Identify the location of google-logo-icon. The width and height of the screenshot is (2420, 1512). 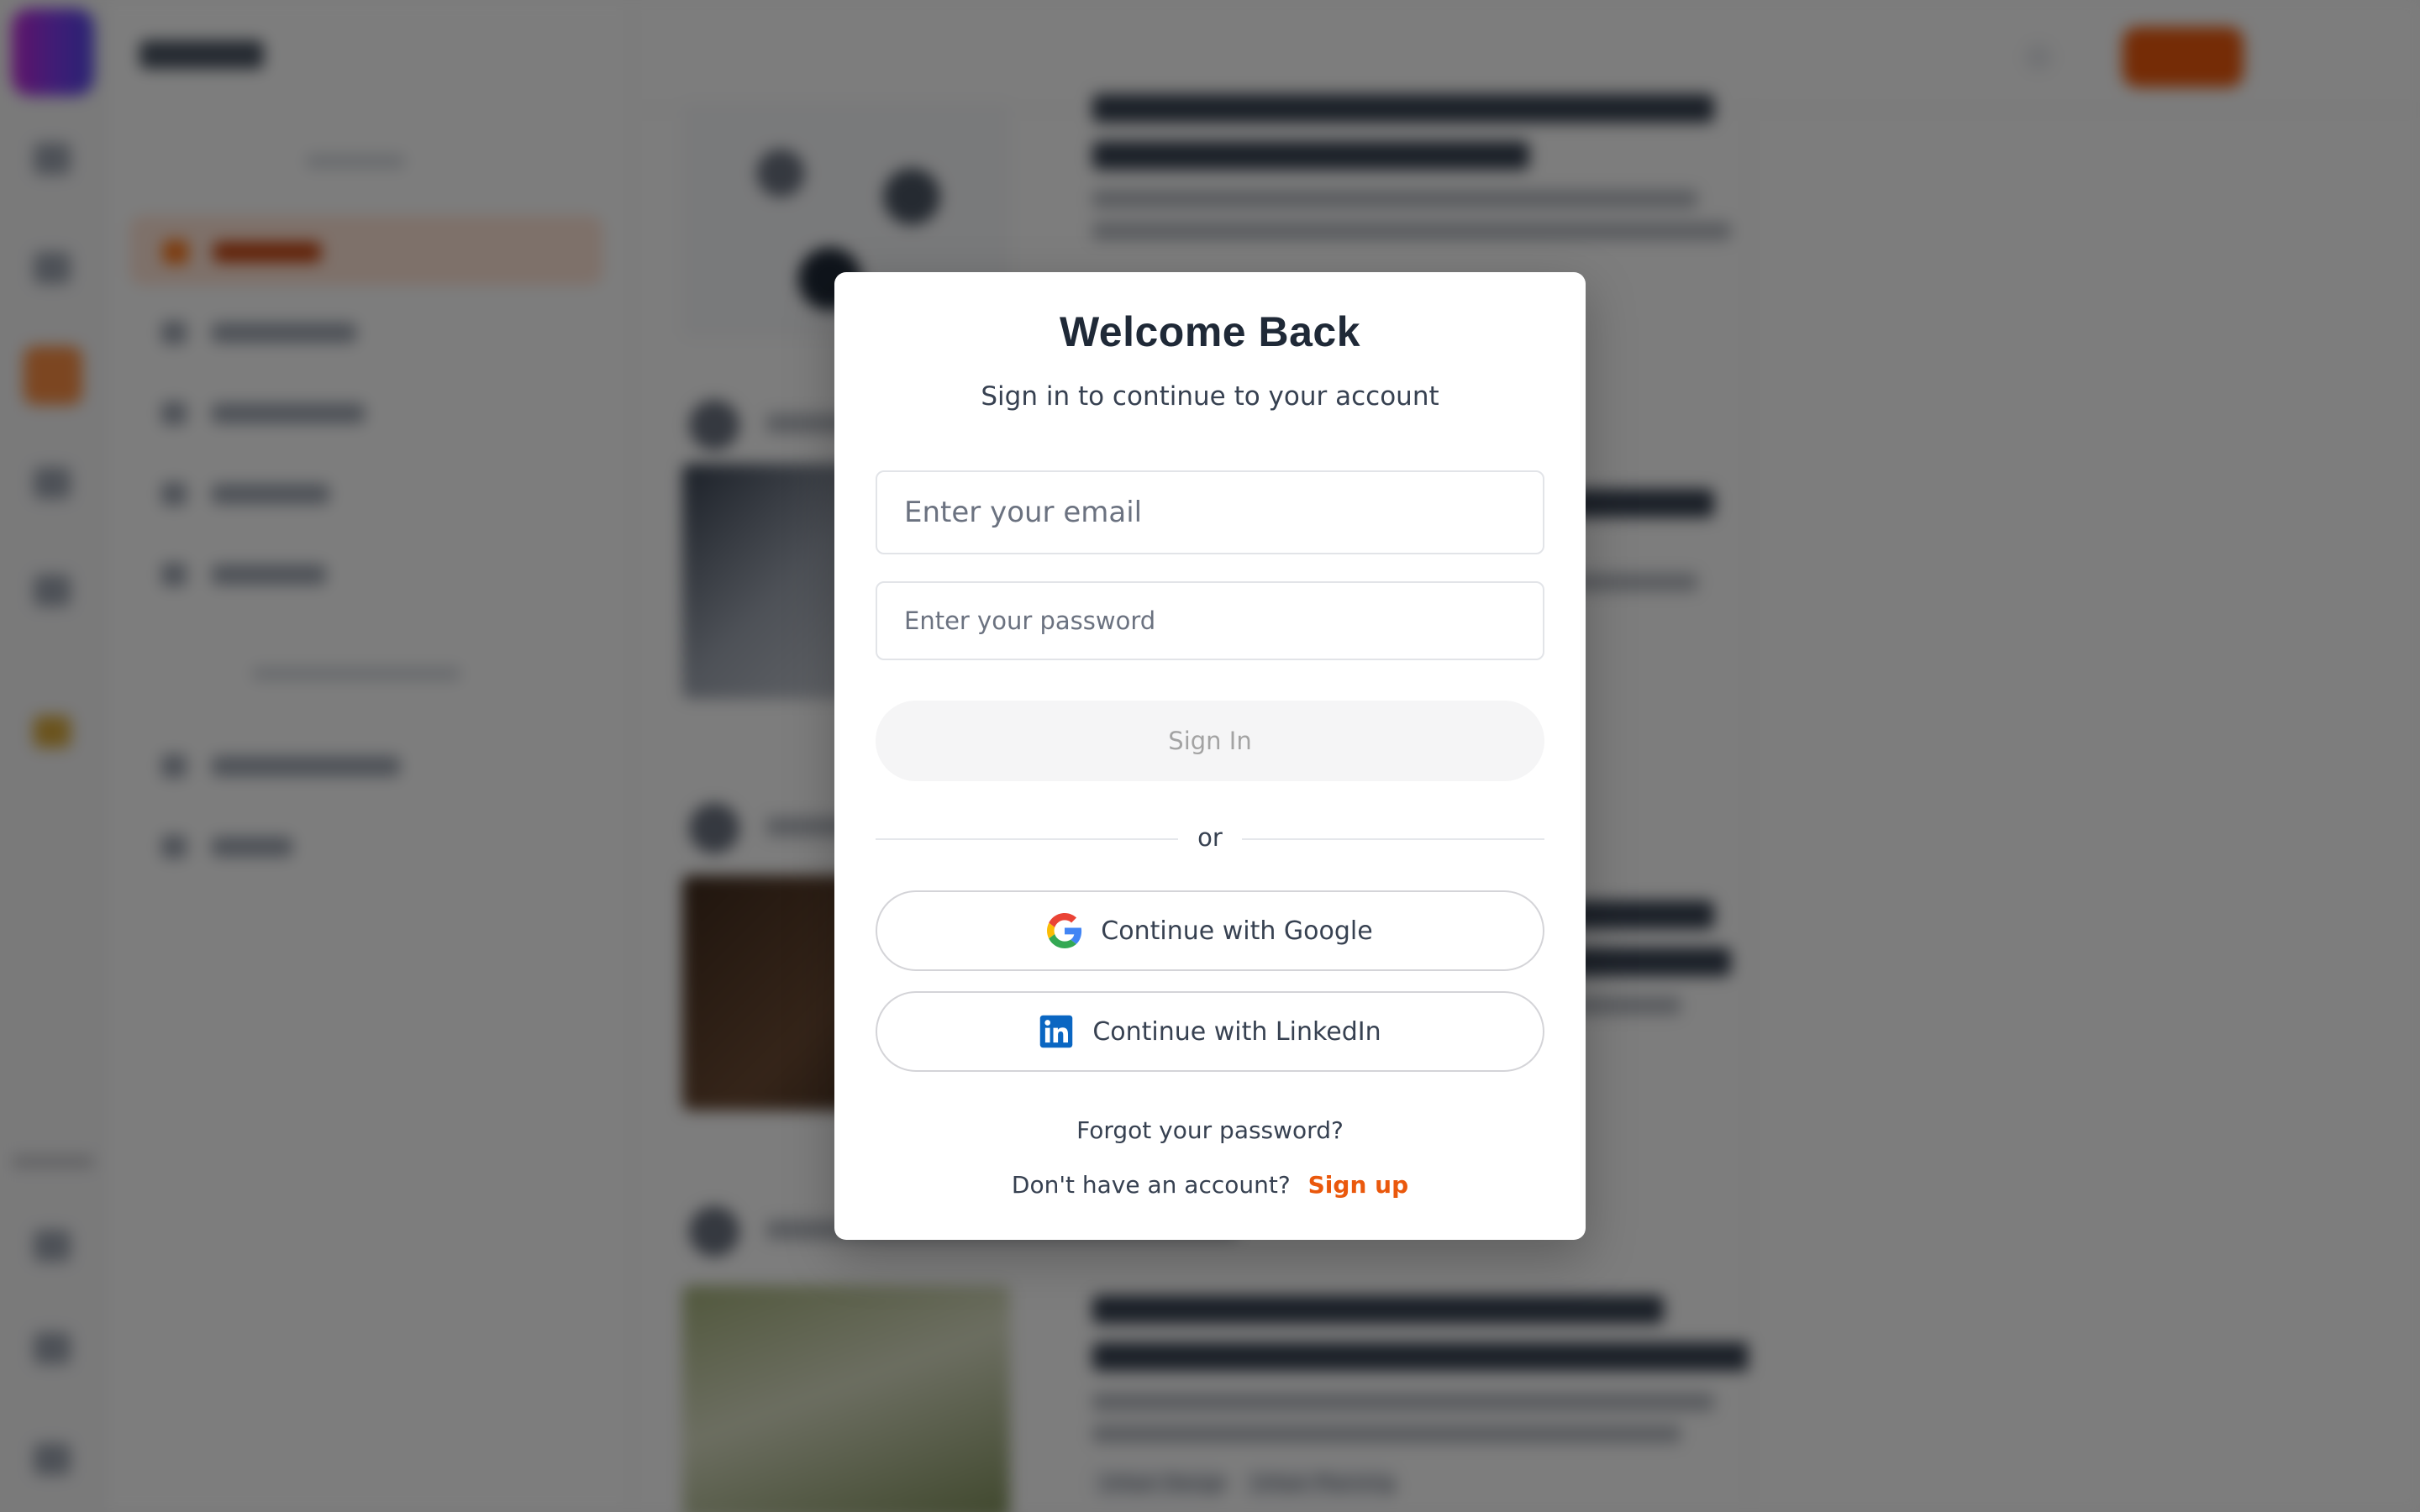
(1064, 930).